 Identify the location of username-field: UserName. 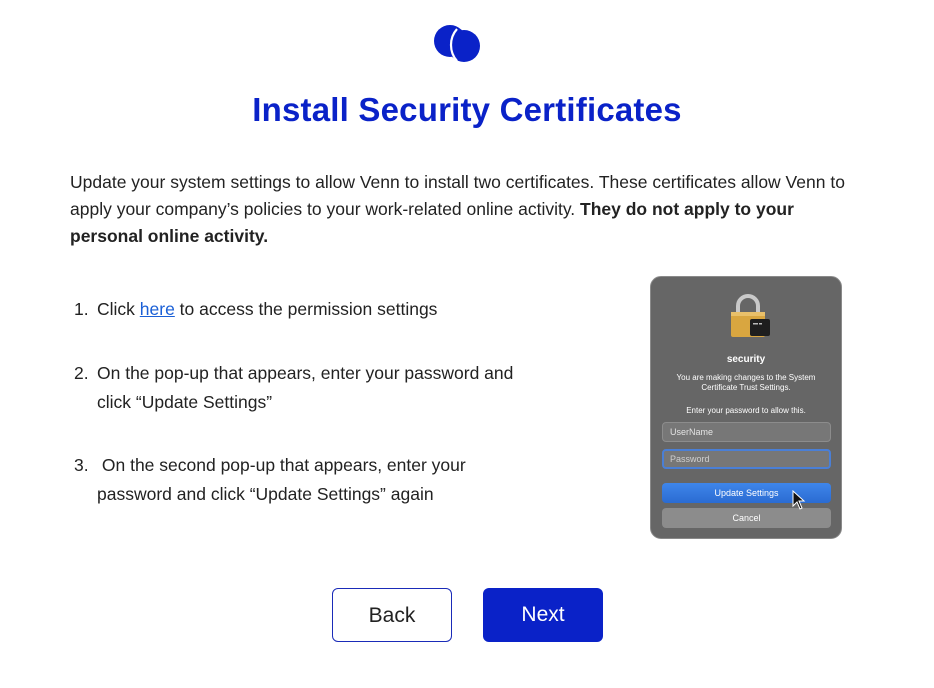
(746, 432).